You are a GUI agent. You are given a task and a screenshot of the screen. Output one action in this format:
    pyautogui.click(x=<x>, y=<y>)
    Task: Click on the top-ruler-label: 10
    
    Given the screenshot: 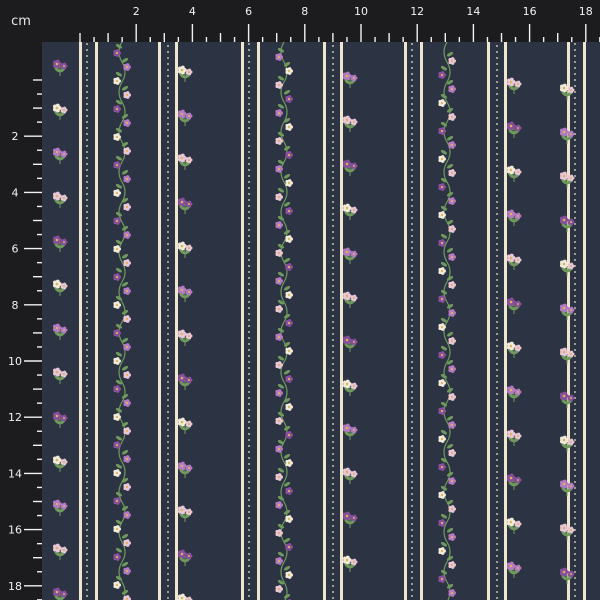 What is the action you would take?
    pyautogui.click(x=361, y=11)
    